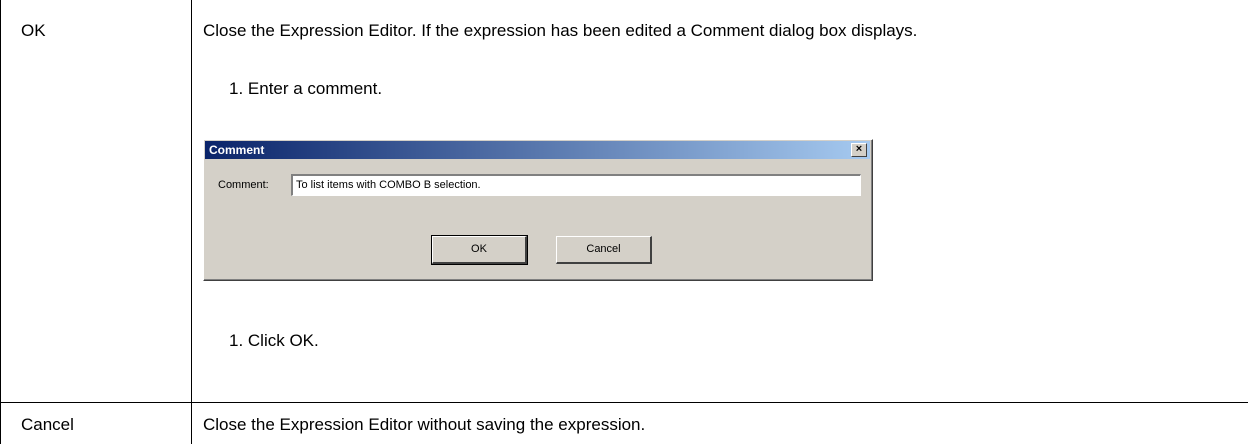 The width and height of the screenshot is (1248, 444). I want to click on term-ok: OK, so click(33, 30).